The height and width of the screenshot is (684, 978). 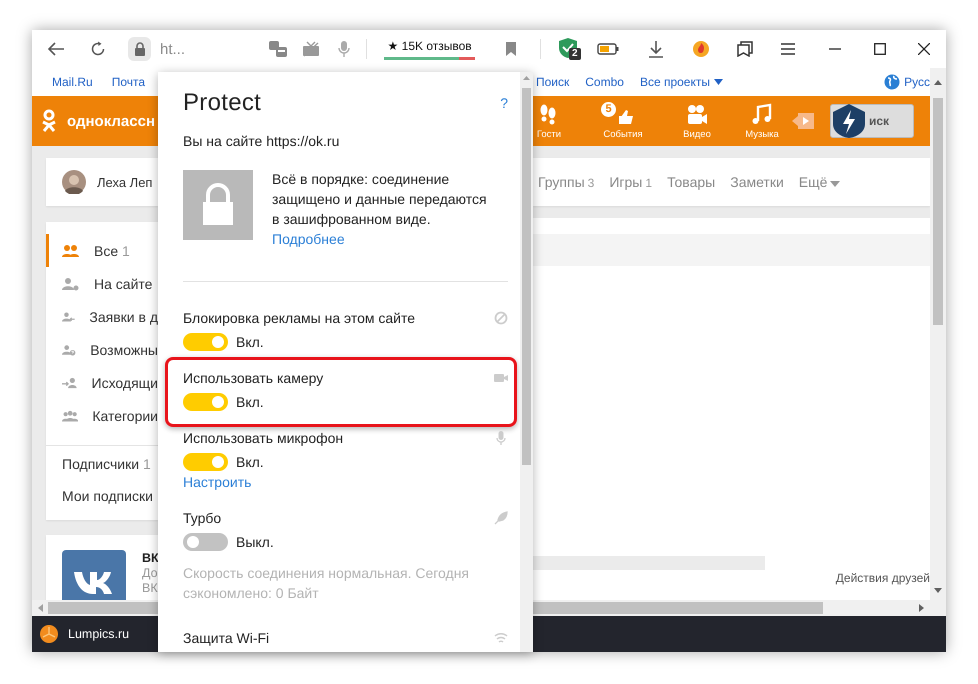 What do you see at coordinates (253, 378) in the screenshot?
I see `setting-title: Использовать камеру` at bounding box center [253, 378].